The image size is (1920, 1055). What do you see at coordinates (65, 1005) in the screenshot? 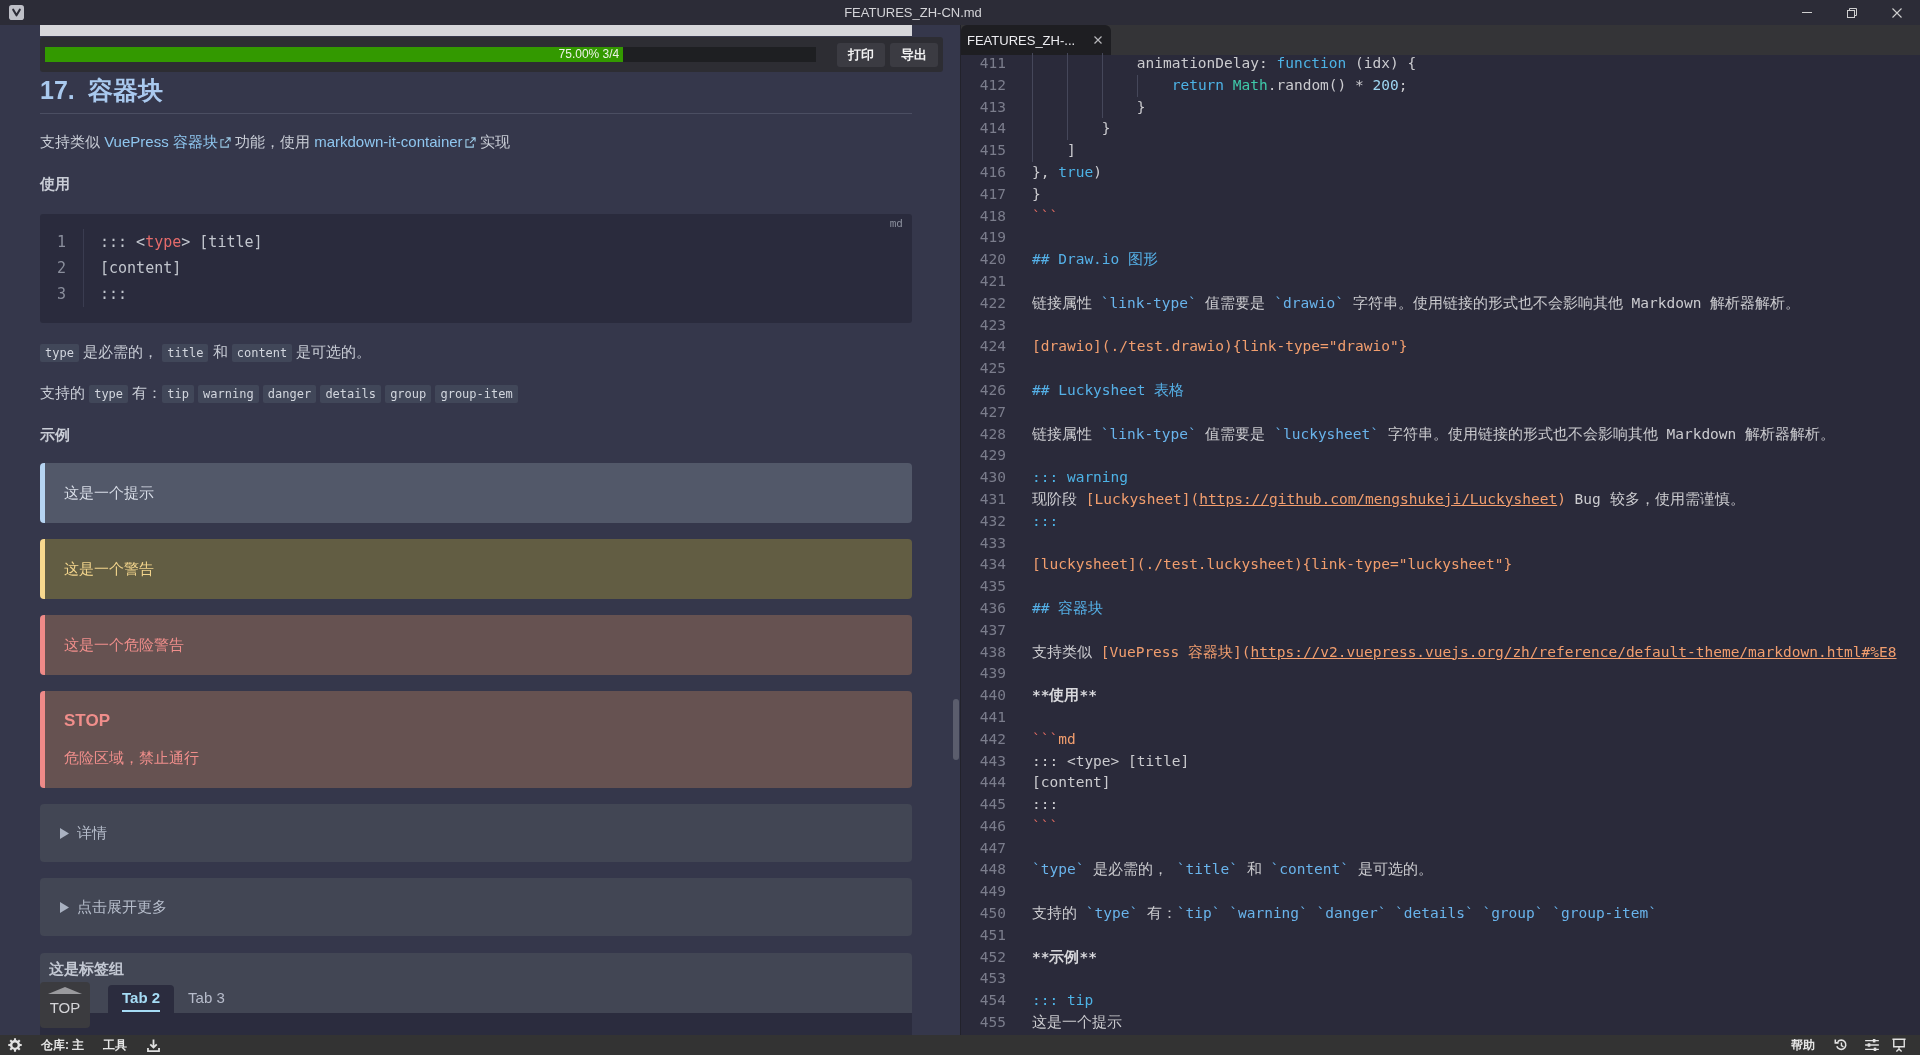
I see `back-to-top-button: TOP` at bounding box center [65, 1005].